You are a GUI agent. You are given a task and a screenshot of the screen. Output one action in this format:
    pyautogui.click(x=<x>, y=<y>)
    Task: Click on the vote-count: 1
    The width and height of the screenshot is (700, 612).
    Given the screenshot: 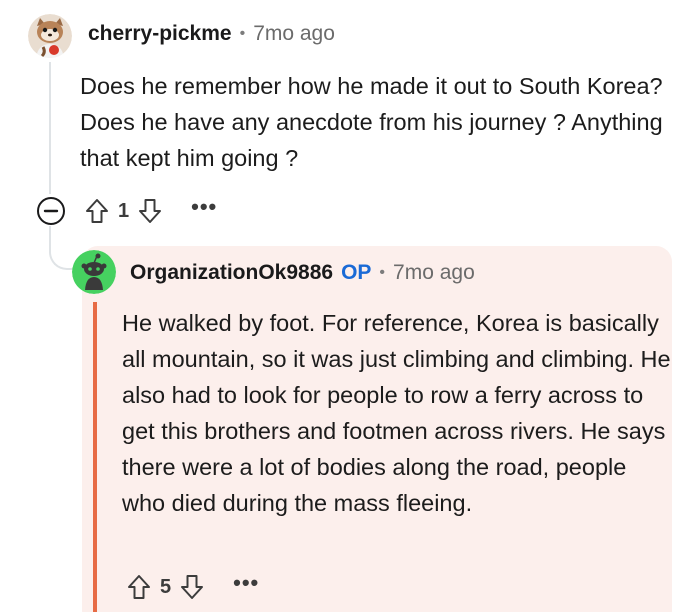 What is the action you would take?
    pyautogui.click(x=124, y=210)
    